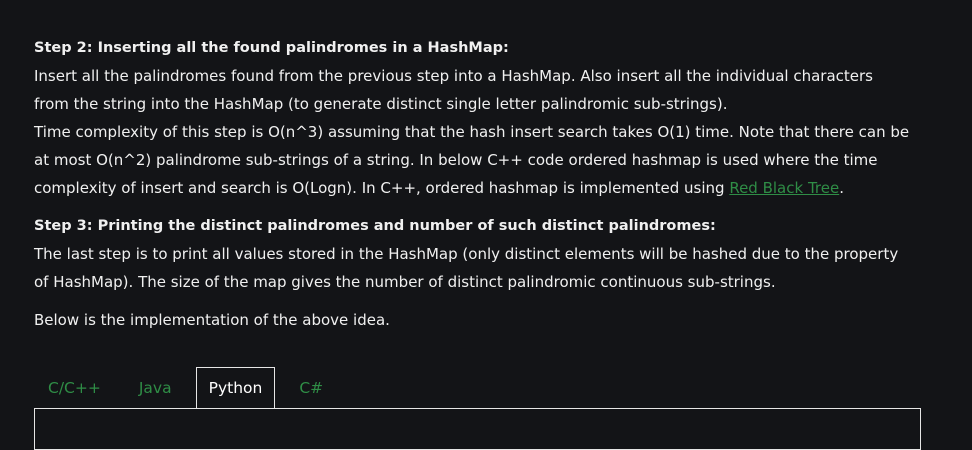  What do you see at coordinates (235, 387) in the screenshot?
I see `tab-python: Python` at bounding box center [235, 387].